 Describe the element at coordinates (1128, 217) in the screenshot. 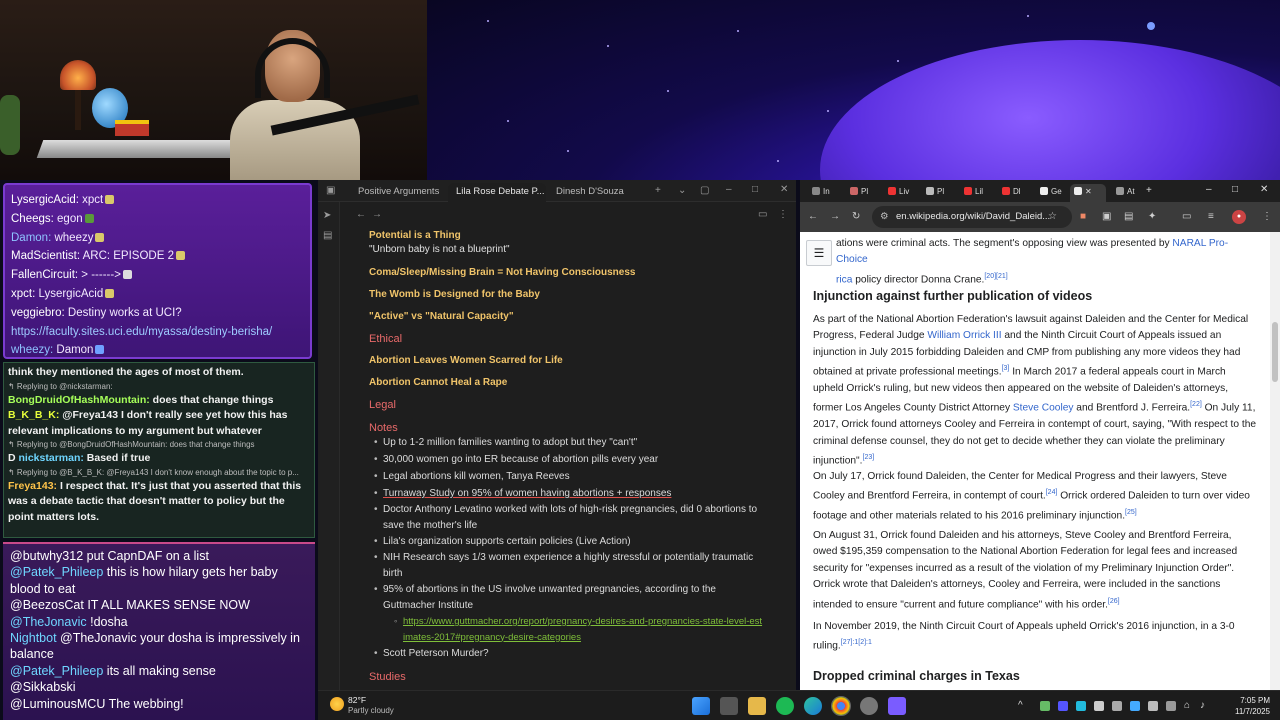

I see `extension-icon: ▤` at that location.